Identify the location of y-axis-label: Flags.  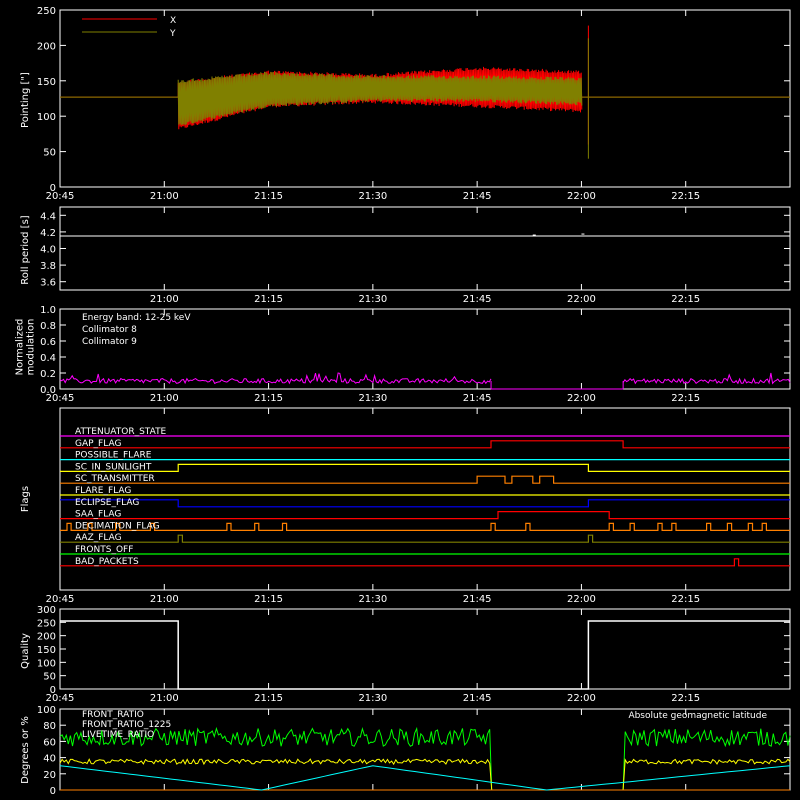
(25, 499).